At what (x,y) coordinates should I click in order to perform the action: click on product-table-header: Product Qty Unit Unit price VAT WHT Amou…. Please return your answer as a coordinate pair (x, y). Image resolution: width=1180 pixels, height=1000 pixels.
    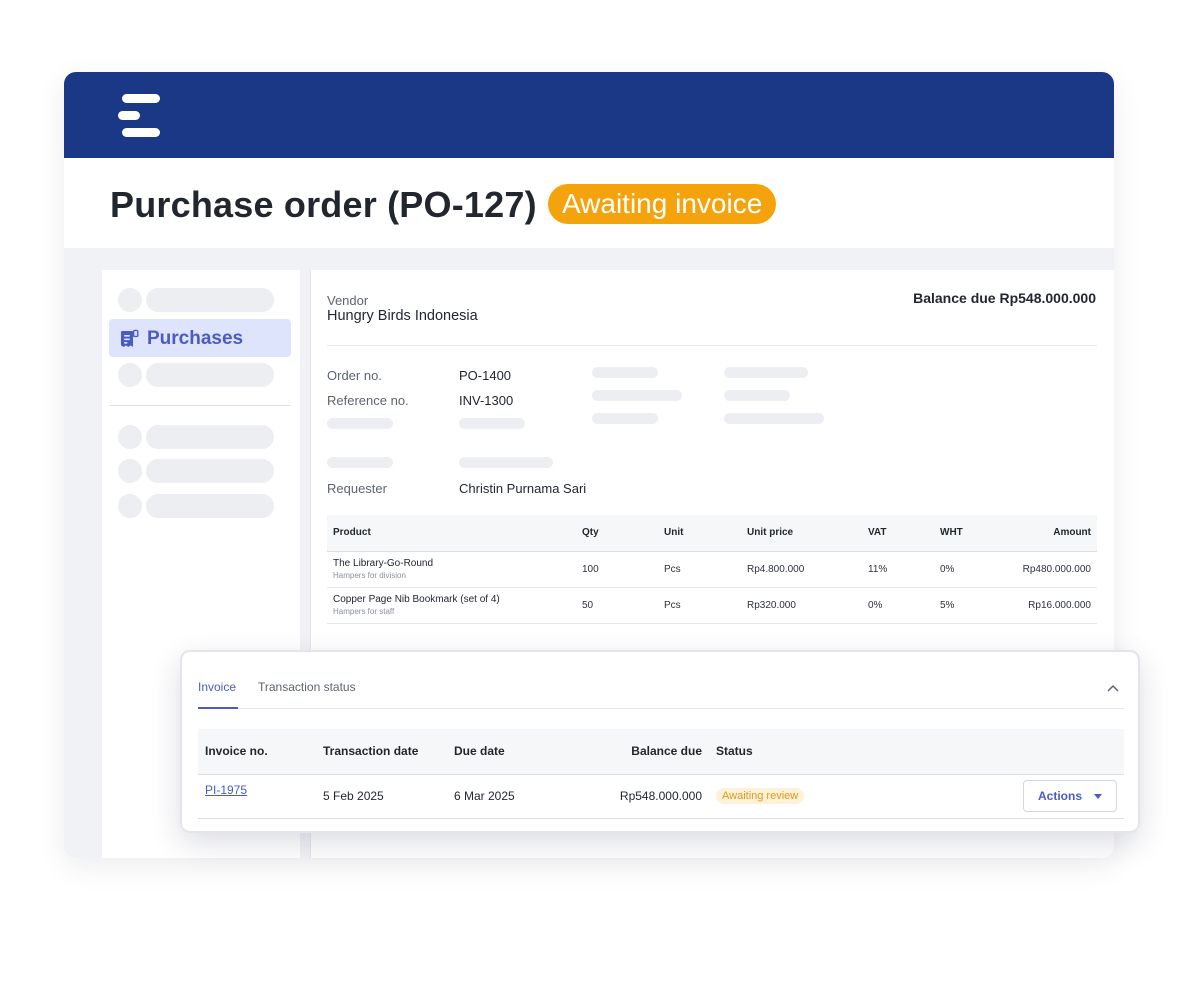
    Looking at the image, I should click on (712, 533).